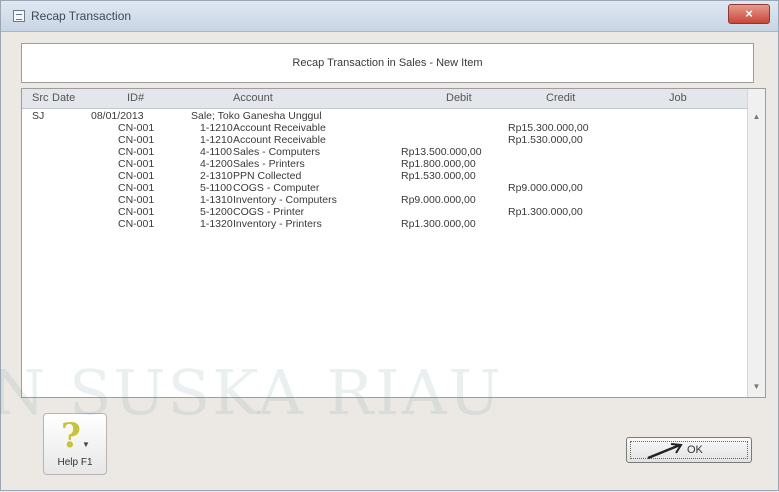  What do you see at coordinates (269, 164) in the screenshot?
I see `cell-account-name: Sales - Printers` at bounding box center [269, 164].